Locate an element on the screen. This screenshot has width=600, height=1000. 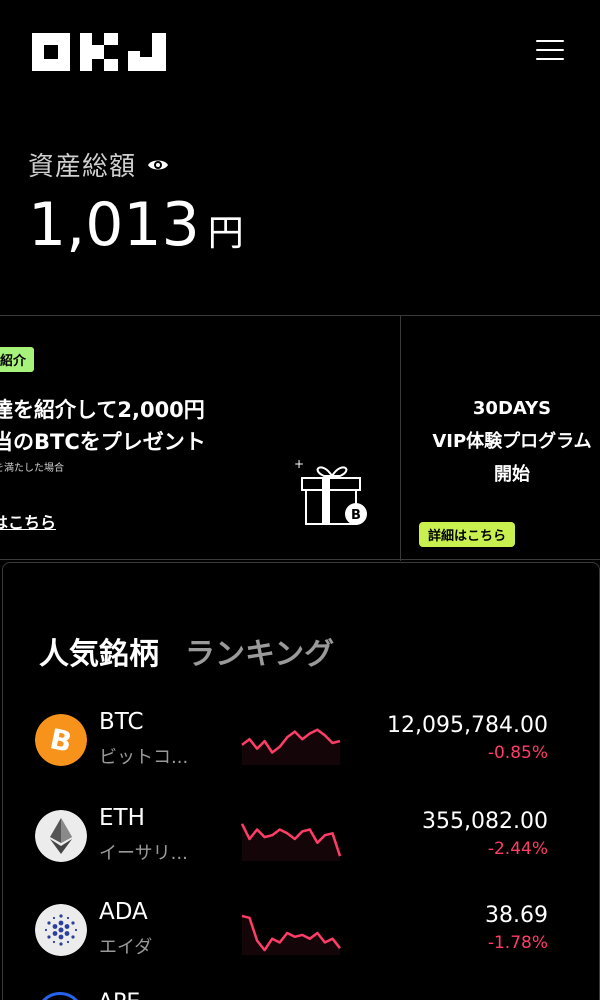
coin-change: -2.44% is located at coordinates (517, 849).